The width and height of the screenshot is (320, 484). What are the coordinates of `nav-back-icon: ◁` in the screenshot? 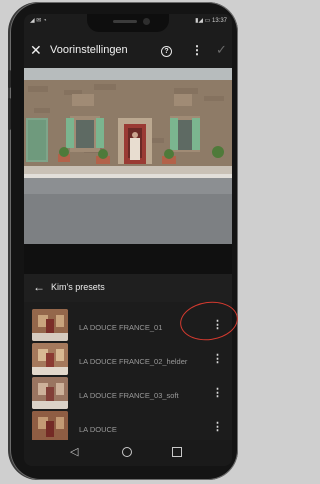 It's located at (74, 452).